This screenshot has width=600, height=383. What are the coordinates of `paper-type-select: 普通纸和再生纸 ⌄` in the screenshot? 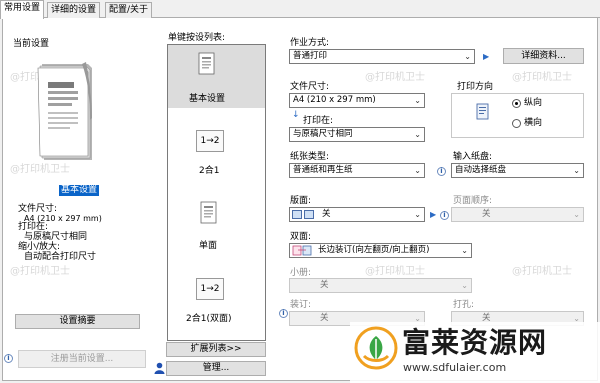 It's located at (357, 170).